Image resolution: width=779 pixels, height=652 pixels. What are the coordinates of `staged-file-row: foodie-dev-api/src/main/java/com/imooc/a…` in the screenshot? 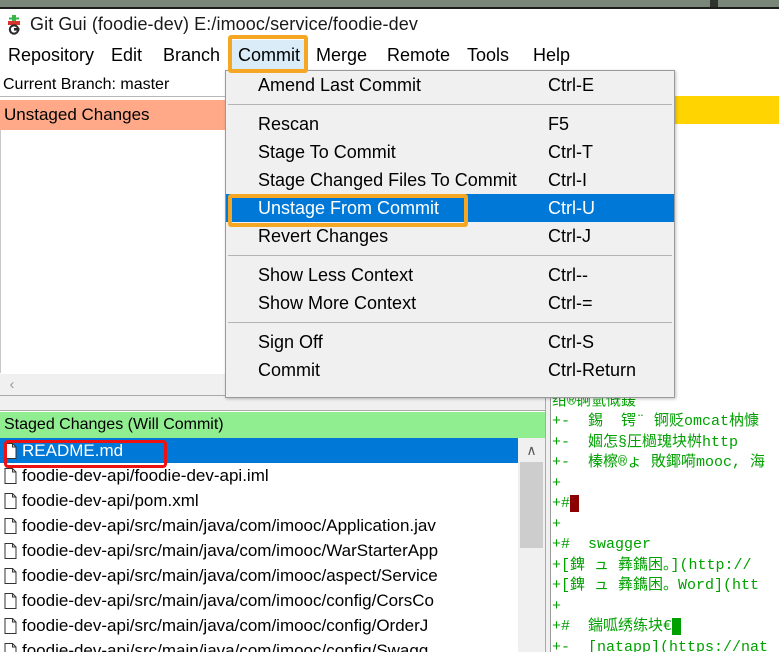 It's located at (272, 575).